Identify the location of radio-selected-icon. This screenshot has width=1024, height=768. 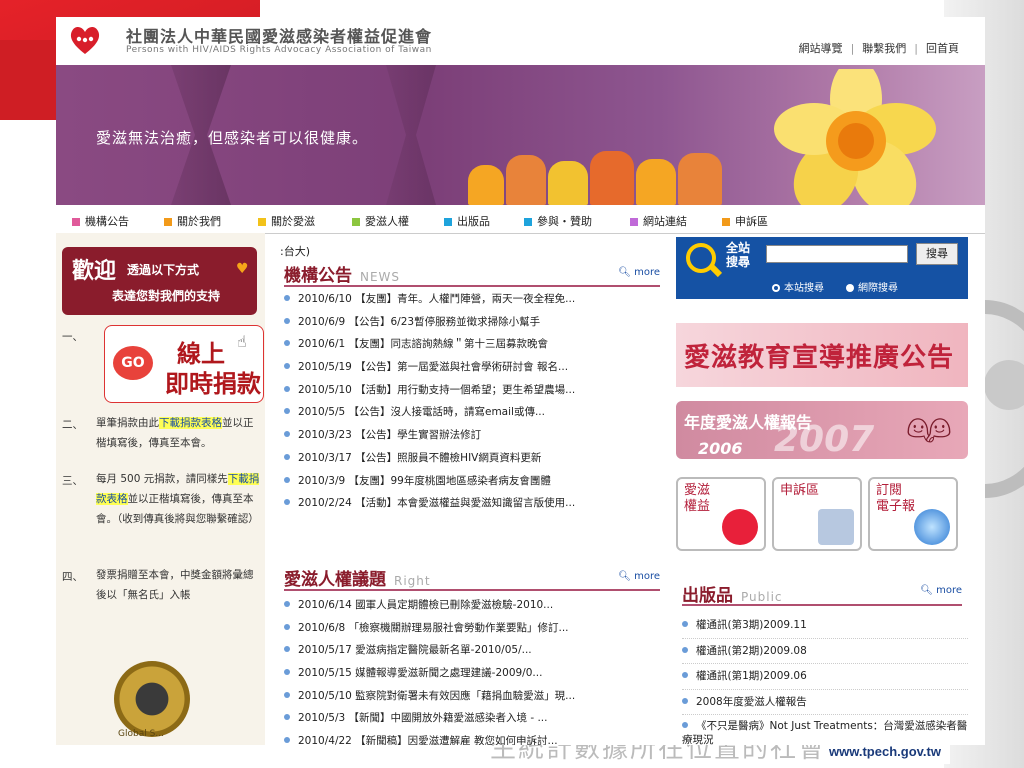
(776, 288).